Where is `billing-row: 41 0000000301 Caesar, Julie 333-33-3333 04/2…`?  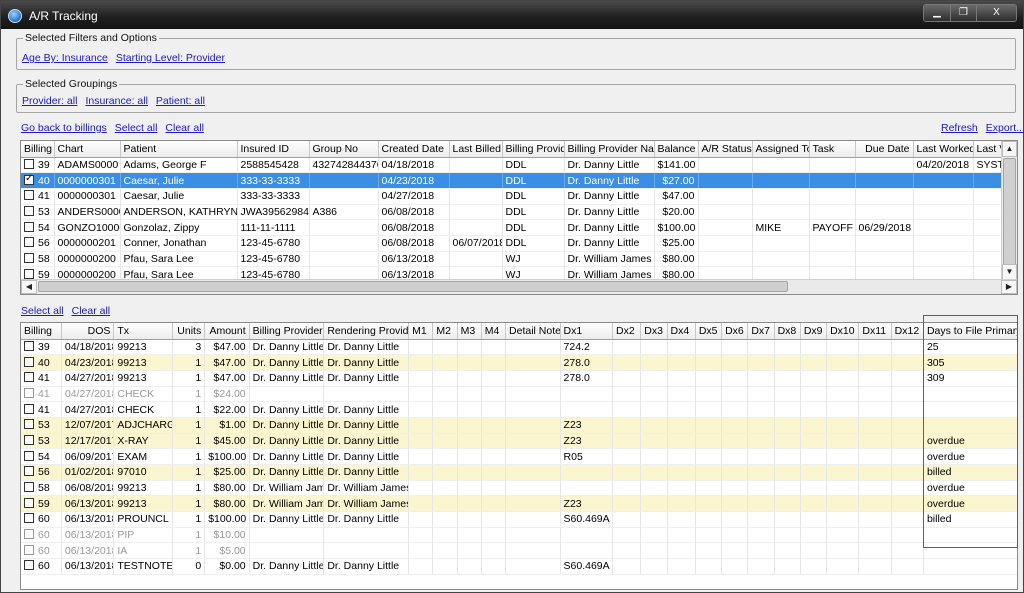
billing-row: 41 0000000301 Caesar, Julie 333-33-3333 04/2… is located at coordinates (512, 196).